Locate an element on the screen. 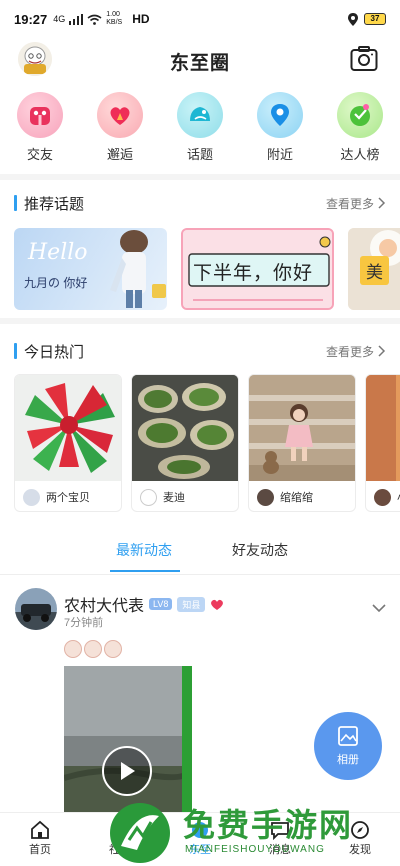 The height and width of the screenshot is (866, 400). friends-icon is located at coordinates (40, 115).